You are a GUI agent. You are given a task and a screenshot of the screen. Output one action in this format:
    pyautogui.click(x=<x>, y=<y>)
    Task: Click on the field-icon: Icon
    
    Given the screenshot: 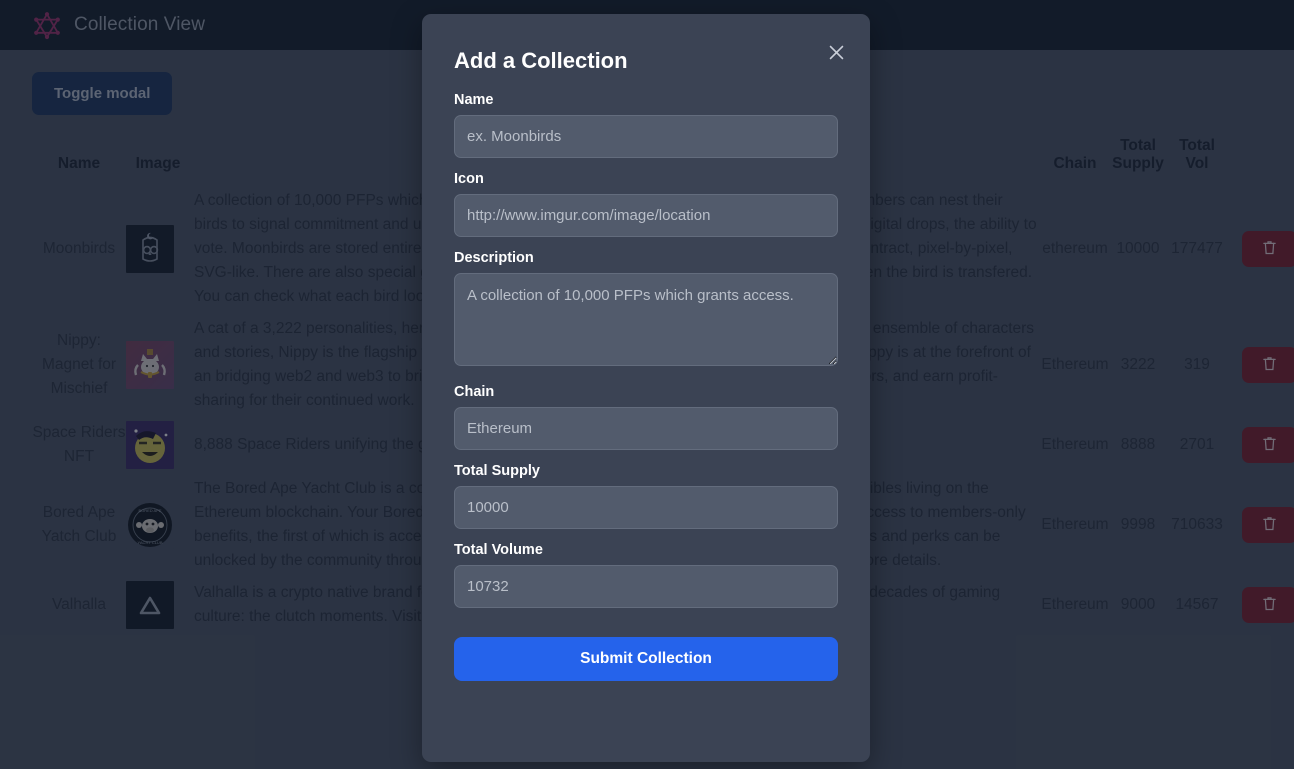 What is the action you would take?
    pyautogui.click(x=646, y=204)
    